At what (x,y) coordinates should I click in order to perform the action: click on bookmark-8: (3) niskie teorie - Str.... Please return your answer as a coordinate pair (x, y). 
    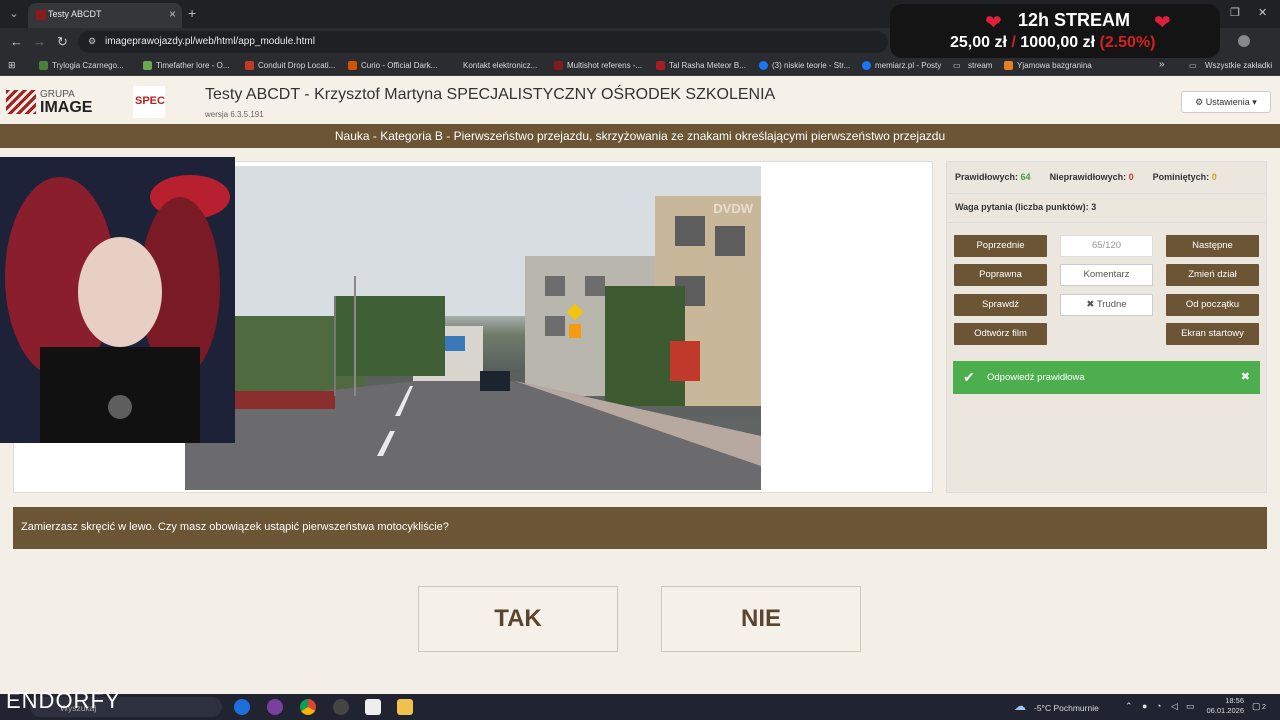
    Looking at the image, I should click on (811, 65).